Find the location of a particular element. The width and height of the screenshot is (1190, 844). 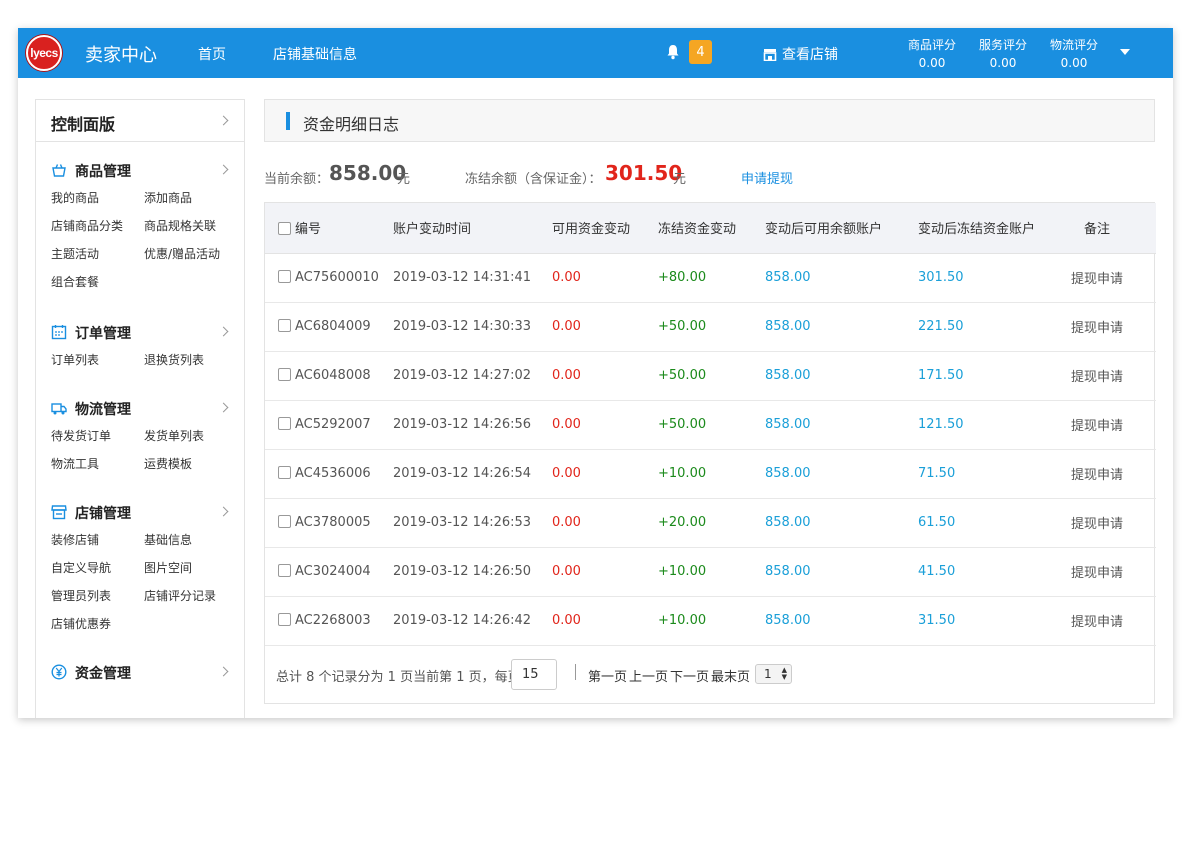

service-score: 服务评分 0.00 is located at coordinates (1003, 54).